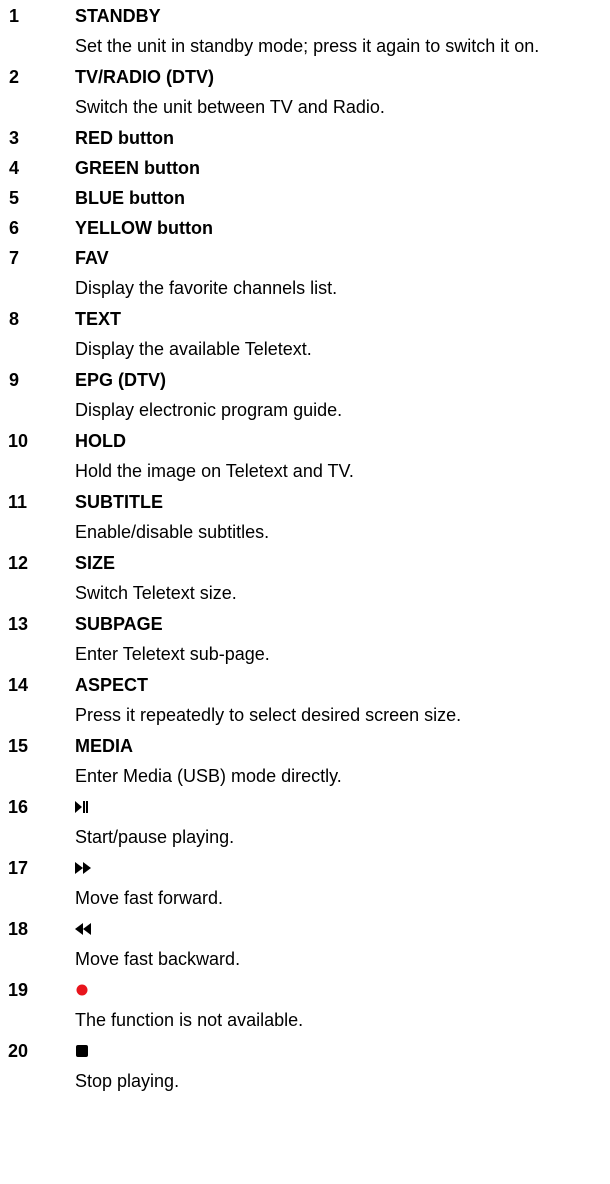 The image size is (610, 1184). I want to click on item-number: 3, so click(14, 138).